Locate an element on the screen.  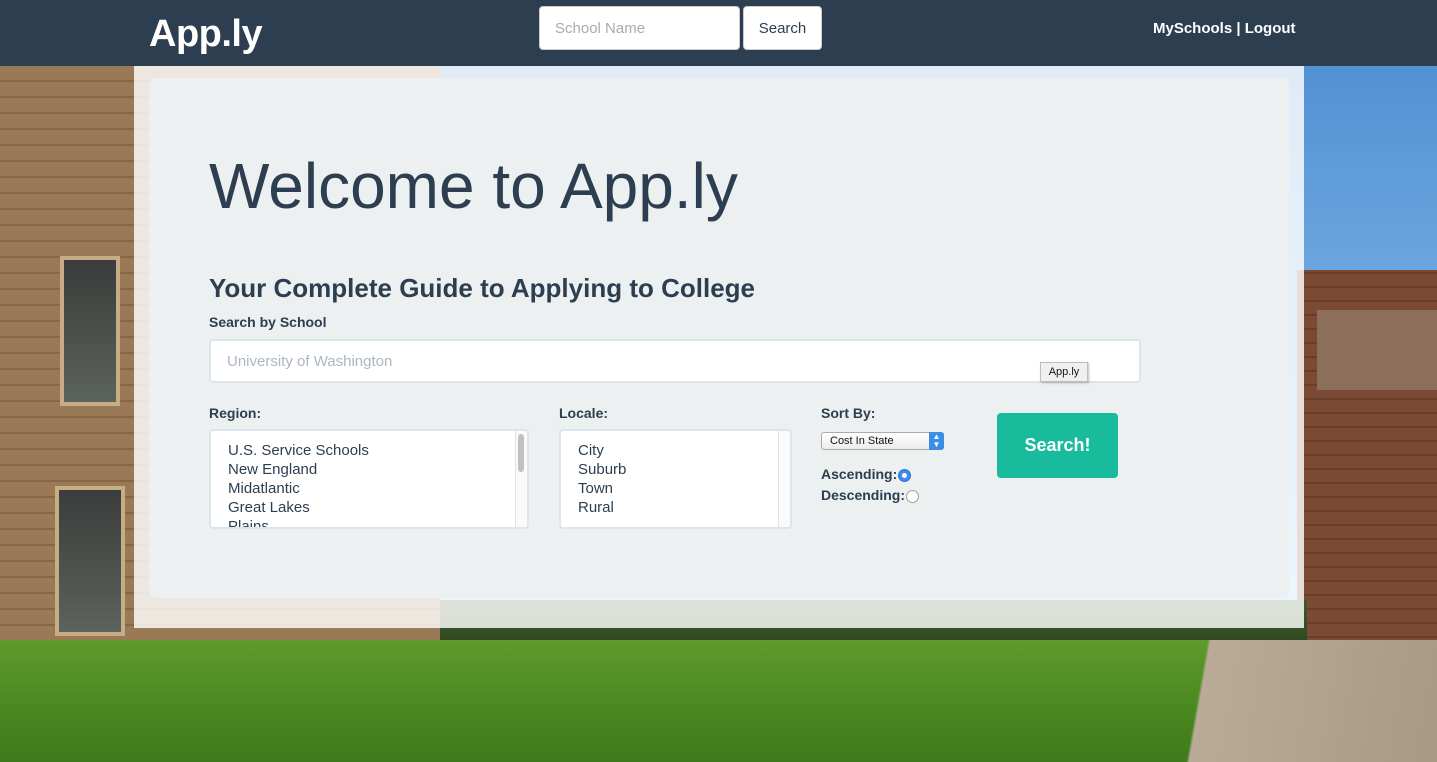
locale-label: Locale: is located at coordinates (584, 413).